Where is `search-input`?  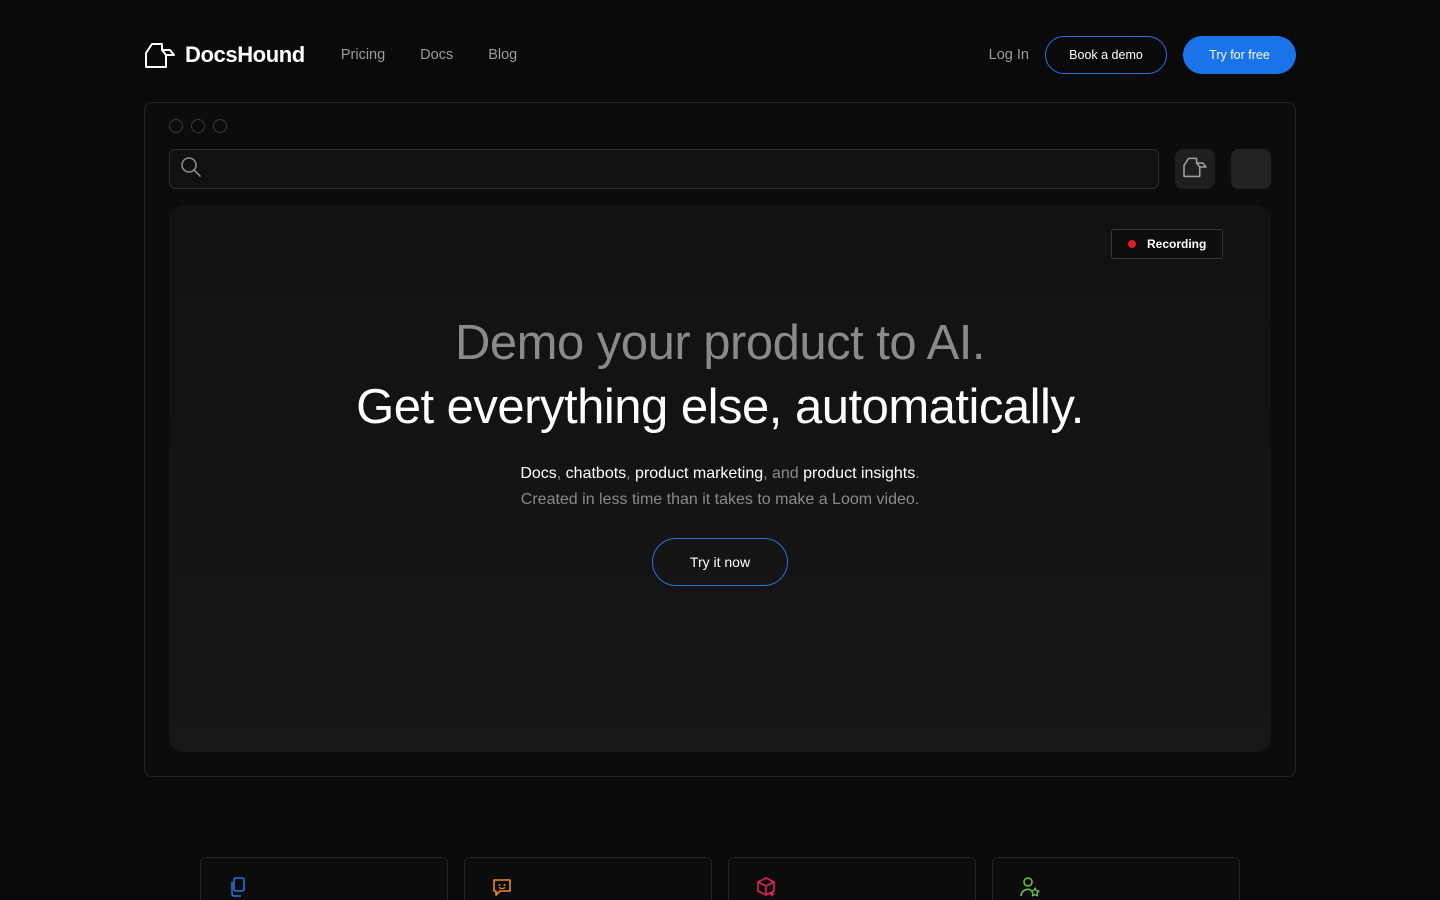
search-input is located at coordinates (664, 169).